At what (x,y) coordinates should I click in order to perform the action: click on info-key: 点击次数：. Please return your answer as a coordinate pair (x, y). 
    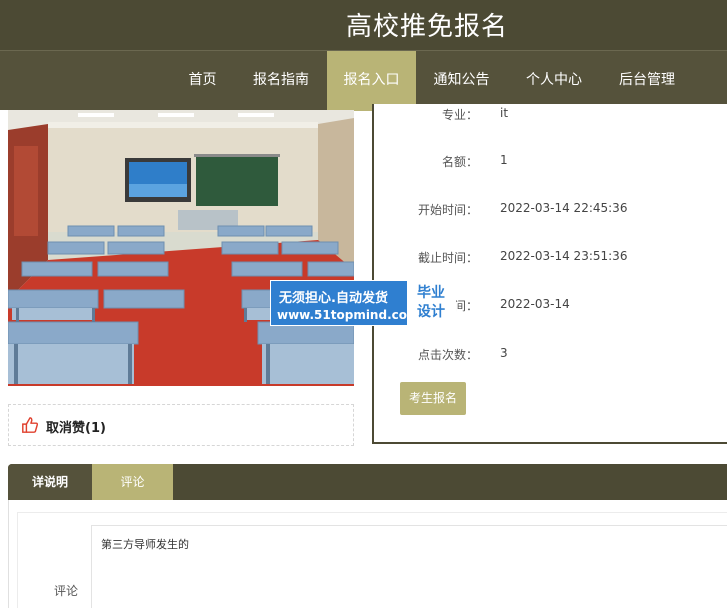
    Looking at the image, I should click on (447, 355).